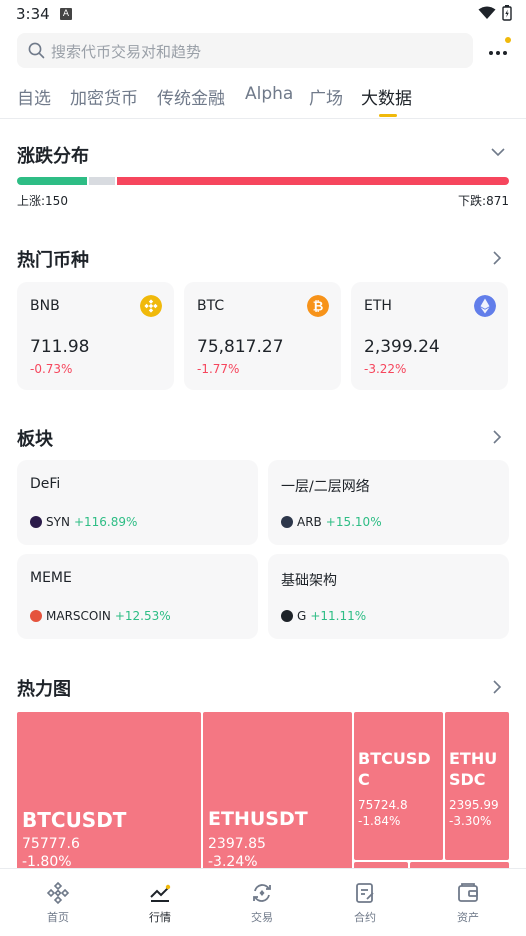 This screenshot has width=526, height=936. Describe the element at coordinates (53, 156) in the screenshot. I see `distribution-title: 涨跌分布` at that location.